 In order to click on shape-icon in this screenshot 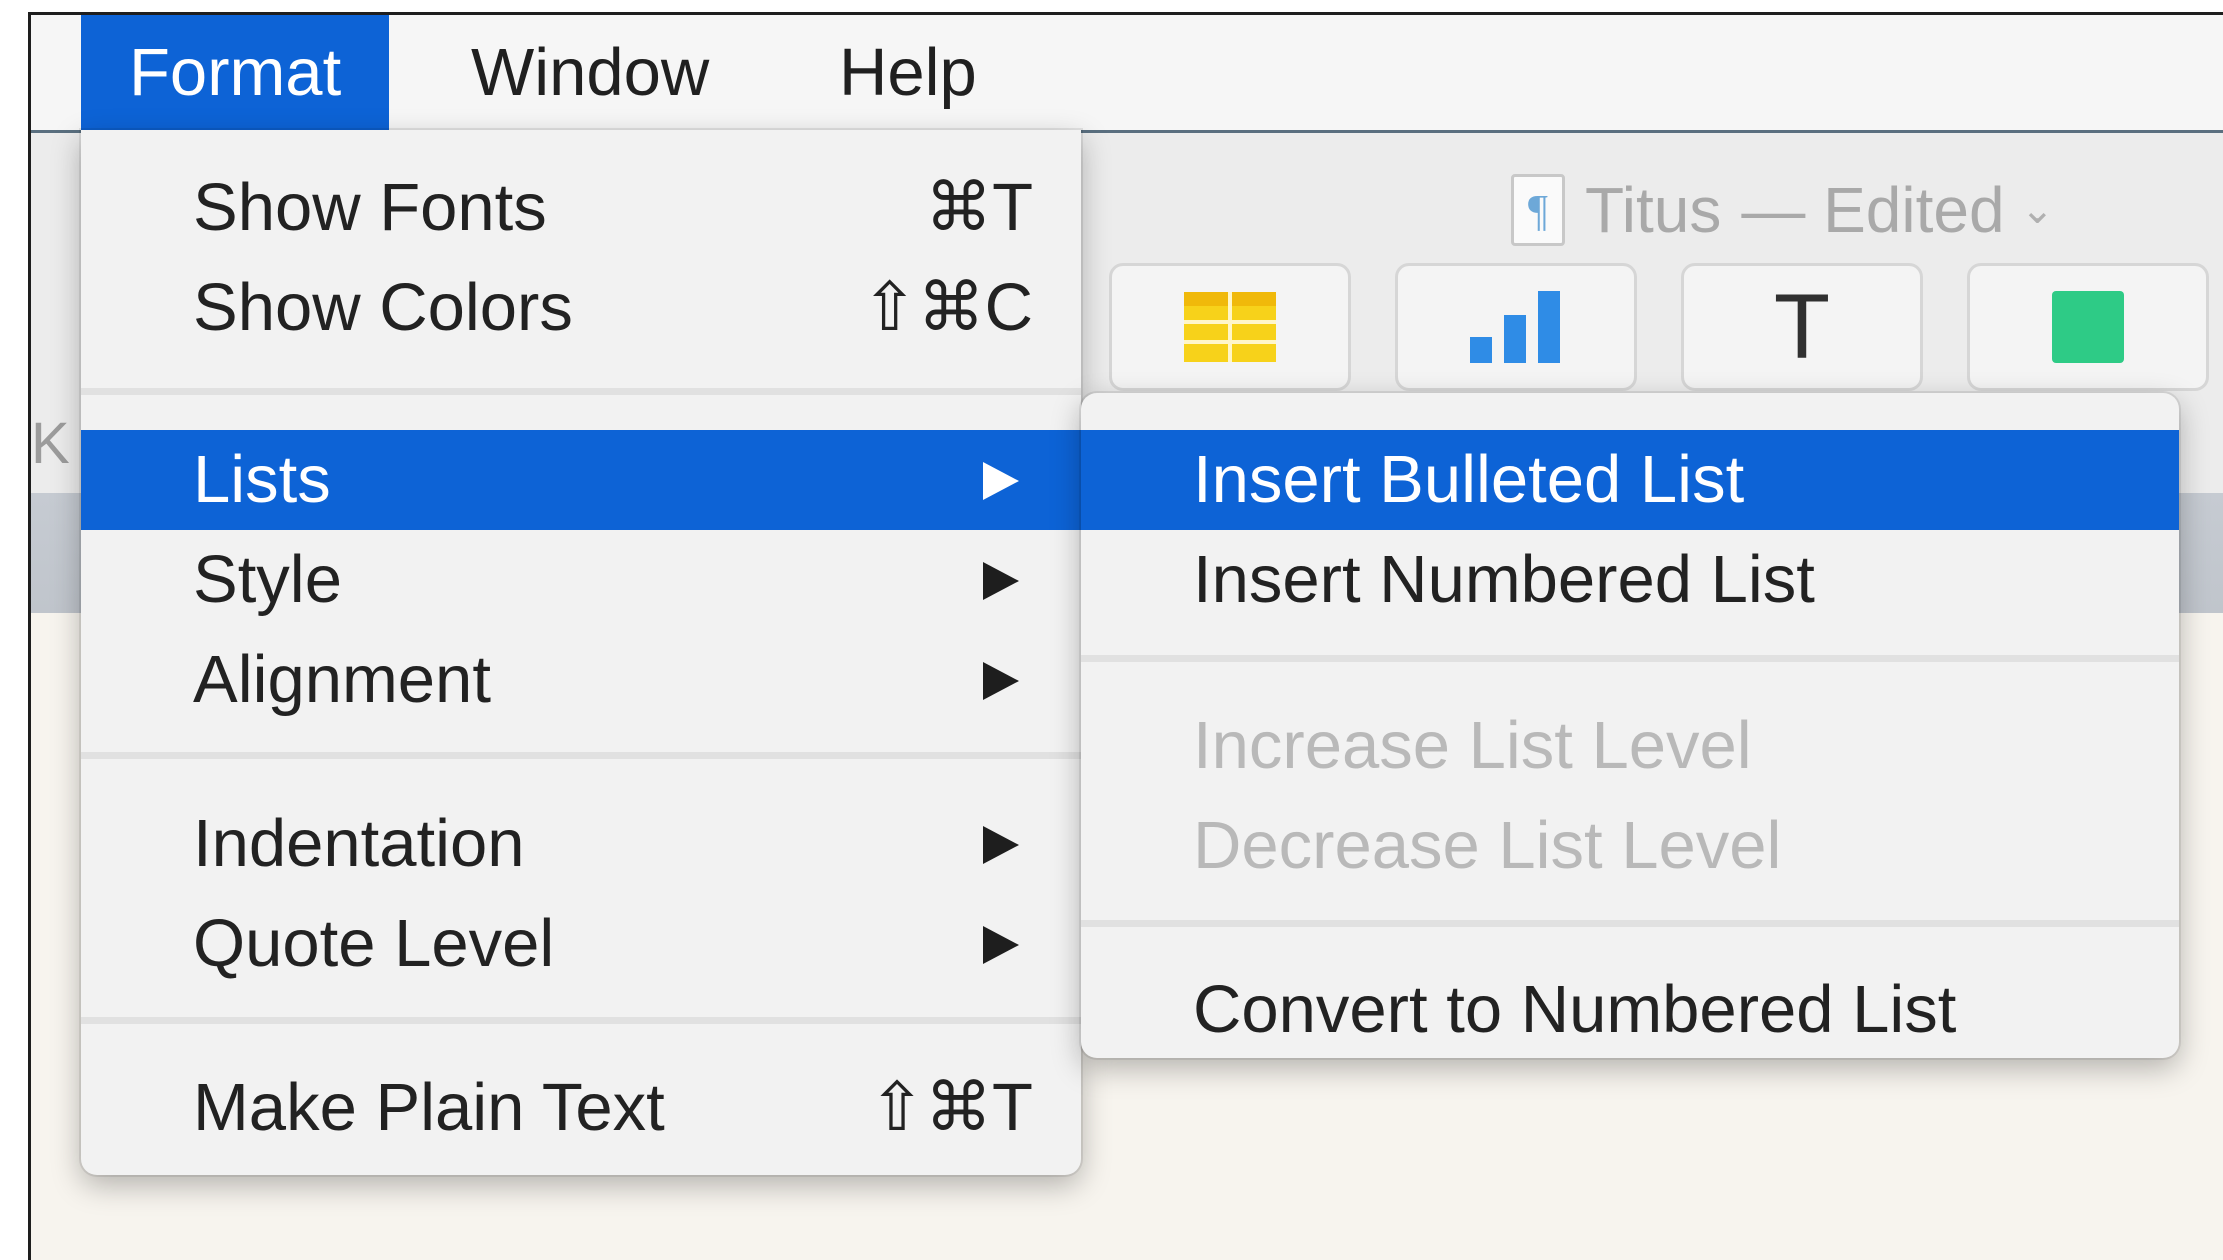, I will do `click(2088, 327)`.